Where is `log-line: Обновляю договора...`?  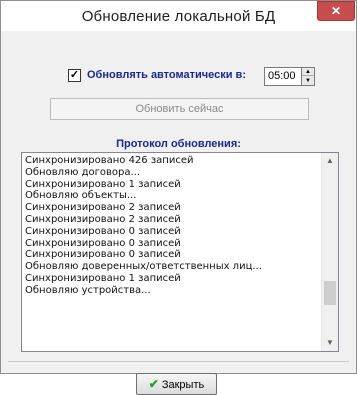
log-line: Обновляю договора... is located at coordinates (83, 172).